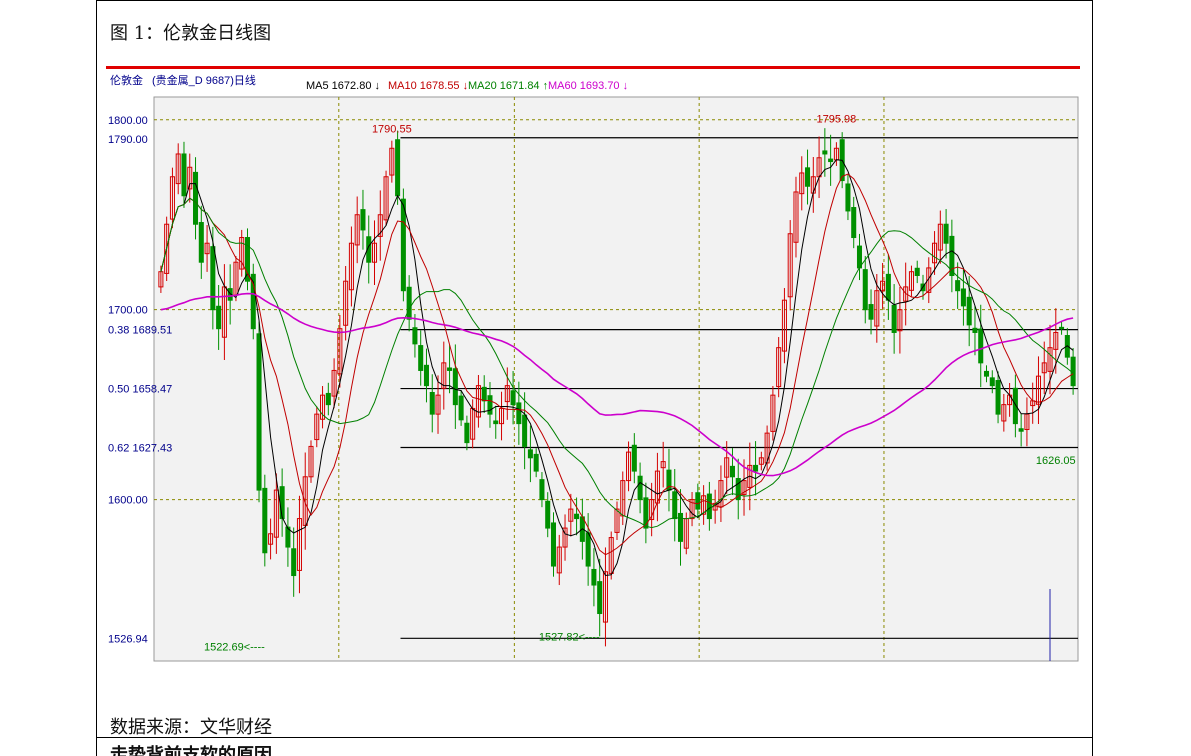 This screenshot has height=756, width=1191. I want to click on price-annotation: 1790.55, so click(392, 130).